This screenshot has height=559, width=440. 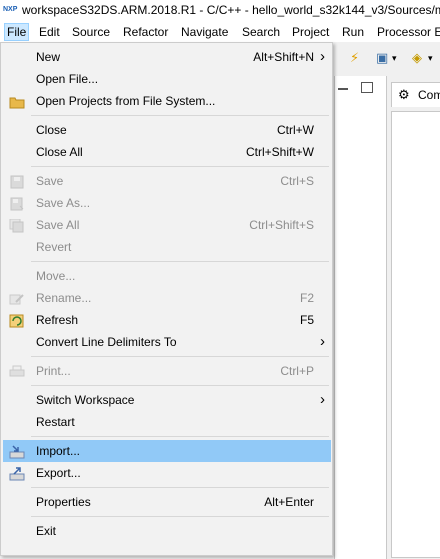 I want to click on save-all-icon, so click(x=17, y=225).